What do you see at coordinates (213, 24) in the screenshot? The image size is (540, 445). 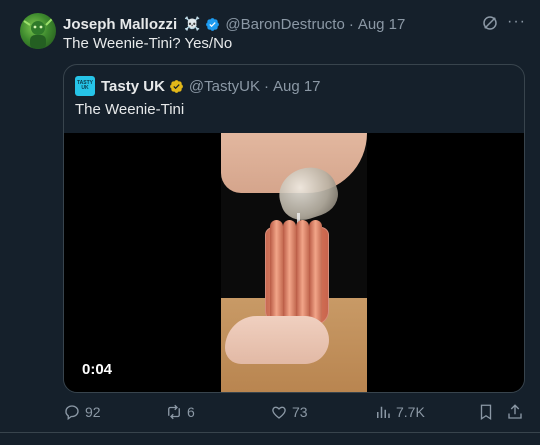 I see `verified-badge-icon` at bounding box center [213, 24].